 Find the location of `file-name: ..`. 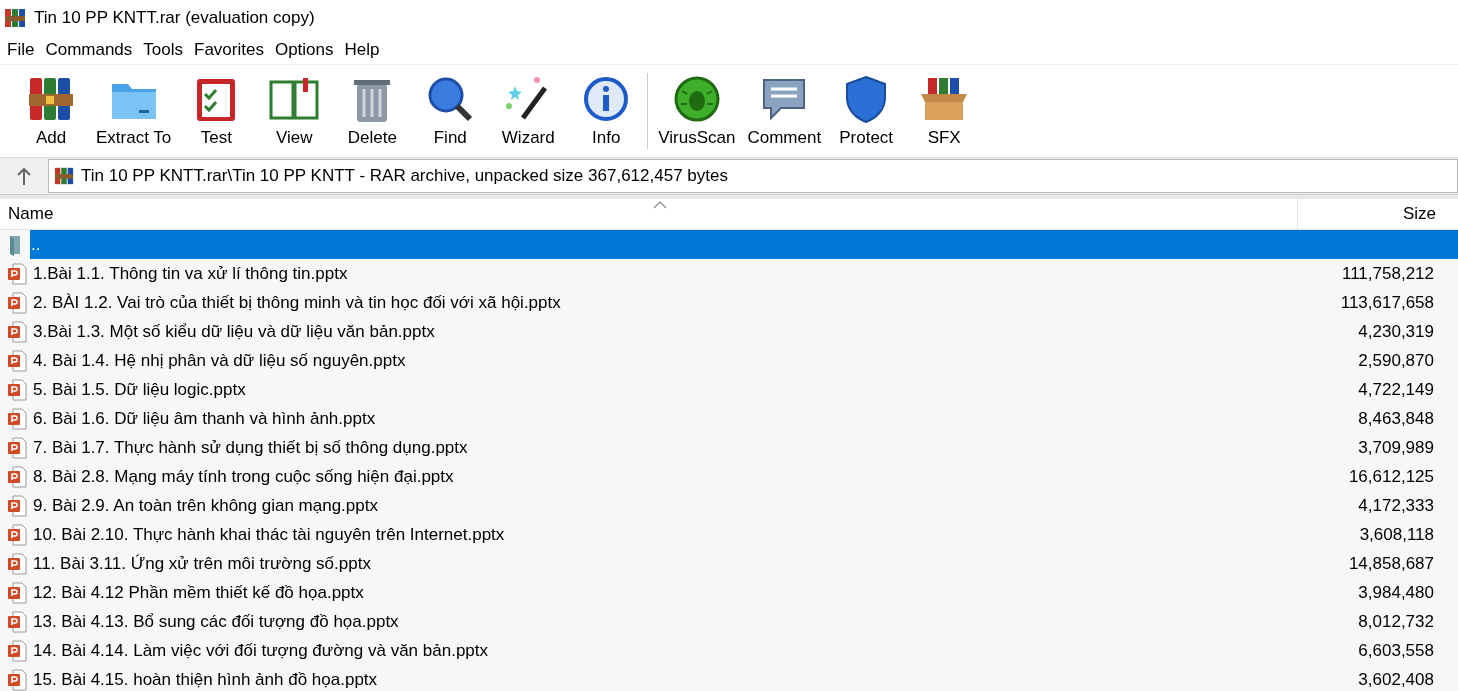

file-name: .. is located at coordinates (36, 244).